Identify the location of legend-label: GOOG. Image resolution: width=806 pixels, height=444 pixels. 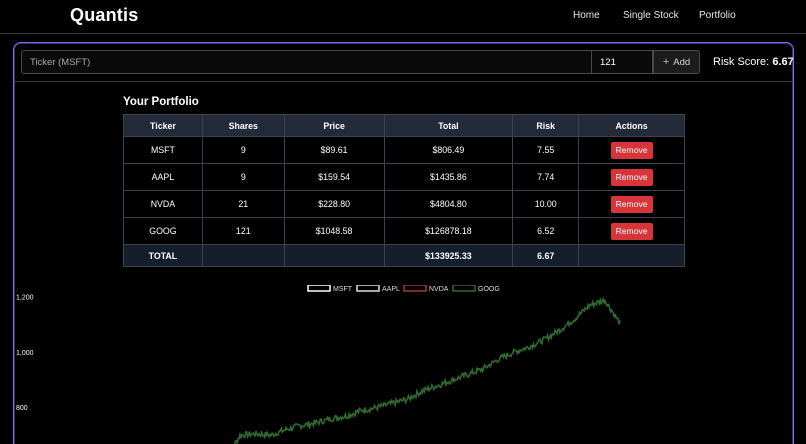
(489, 289).